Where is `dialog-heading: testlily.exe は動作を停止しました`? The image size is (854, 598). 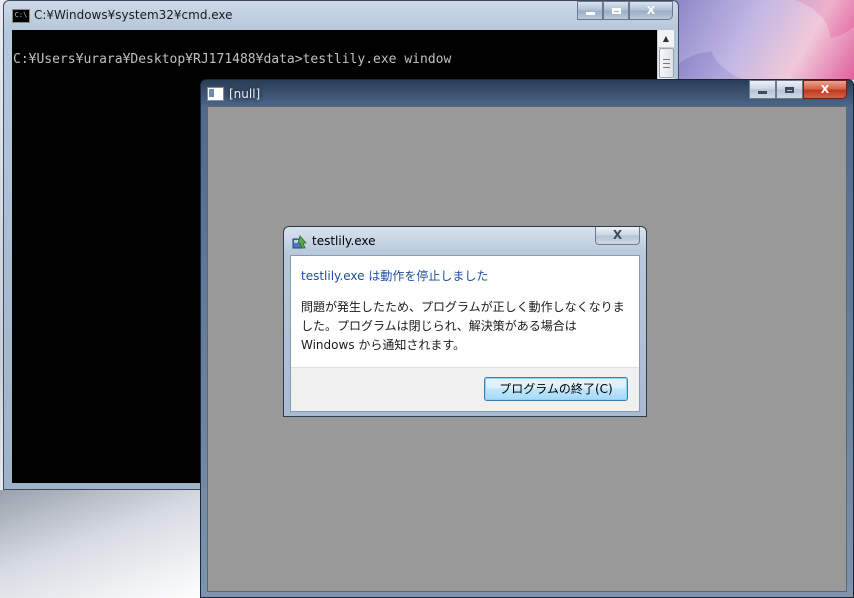
dialog-heading: testlily.exe は動作を停止しました is located at coordinates (395, 276).